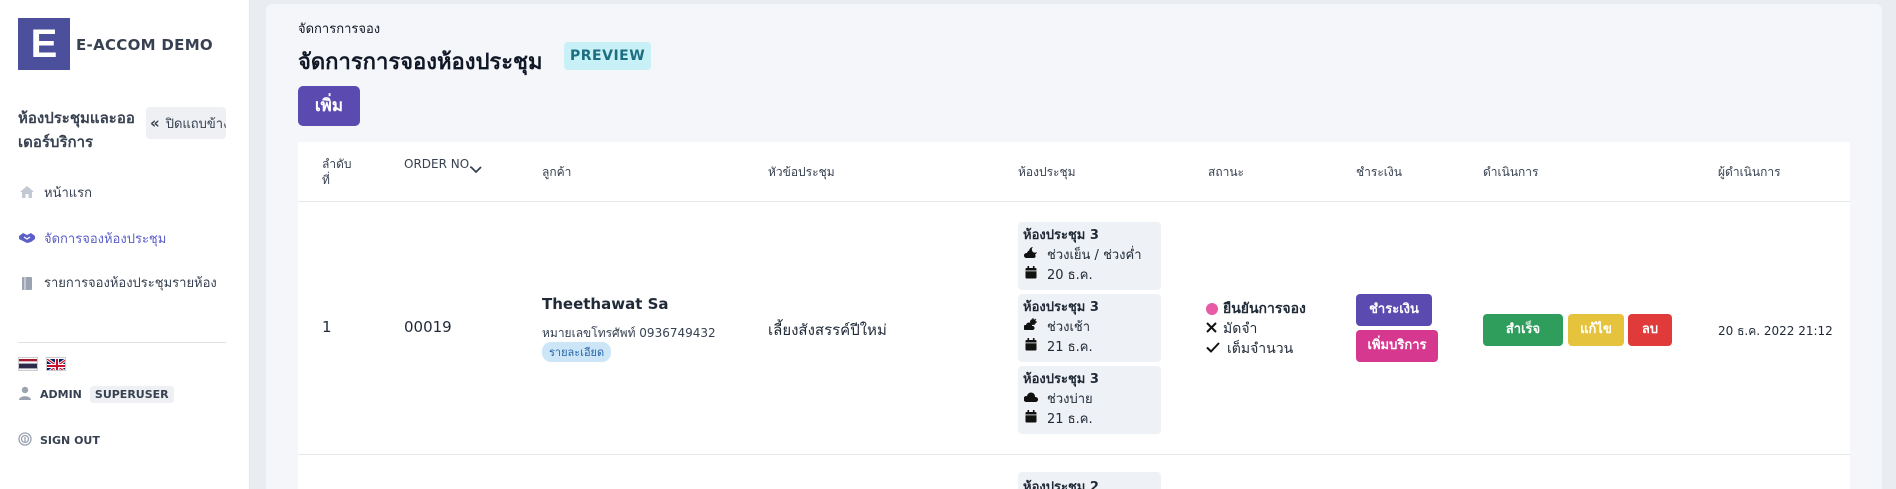  I want to click on slot-label: ช่วงเช้า, so click(1069, 327).